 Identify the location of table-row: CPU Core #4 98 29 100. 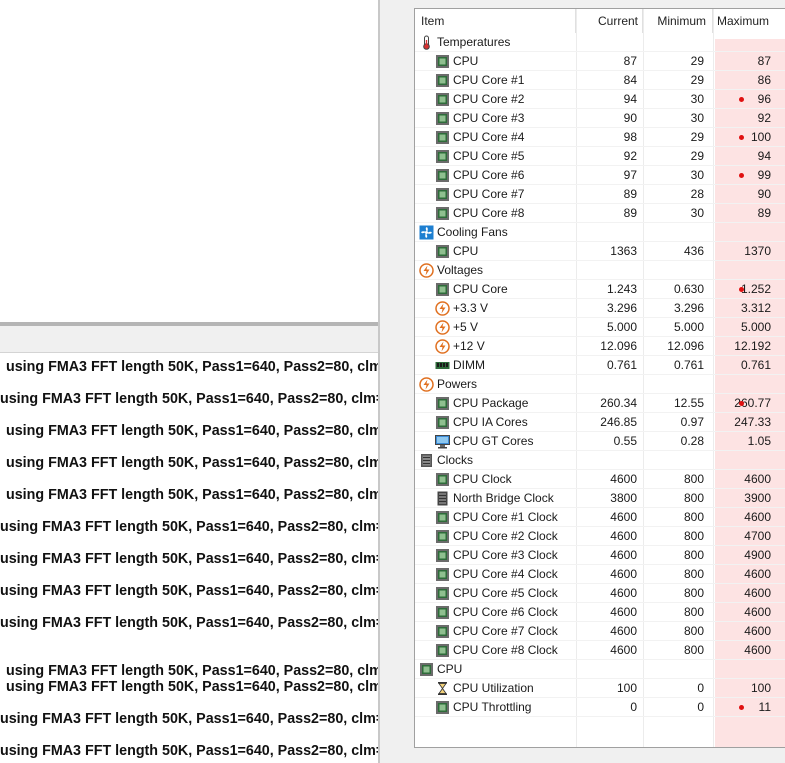
(600, 137).